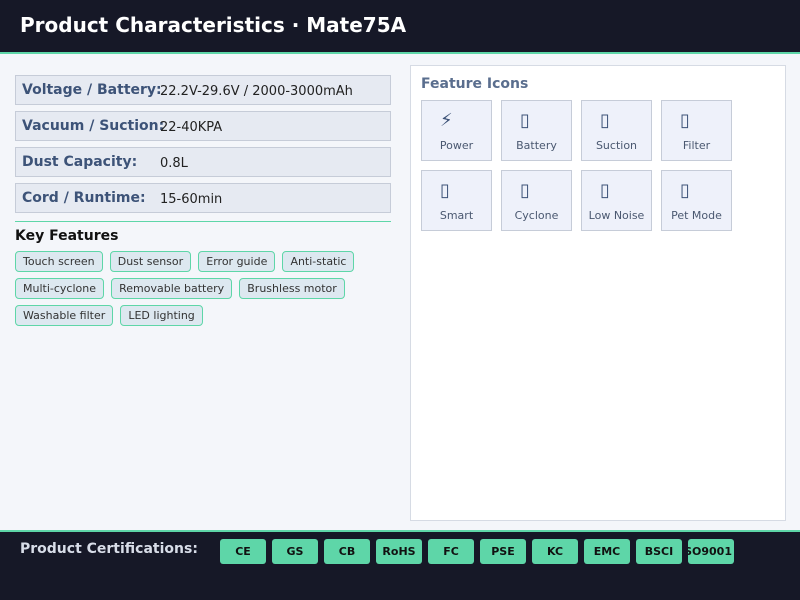 The width and height of the screenshot is (800, 600). Describe the element at coordinates (696, 145) in the screenshot. I see `feature-tile-label: Filter` at that location.